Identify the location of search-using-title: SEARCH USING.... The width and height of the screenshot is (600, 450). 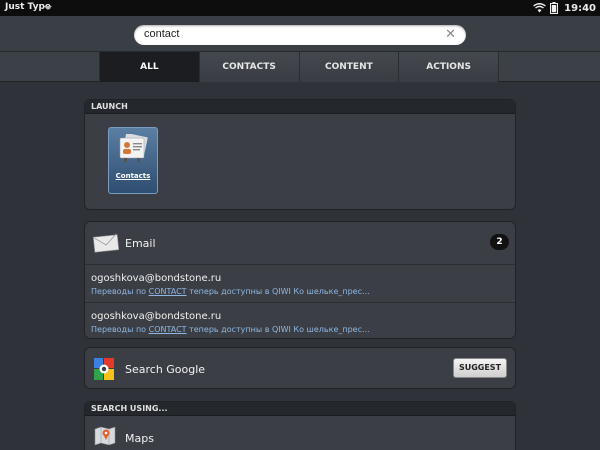
(300, 409).